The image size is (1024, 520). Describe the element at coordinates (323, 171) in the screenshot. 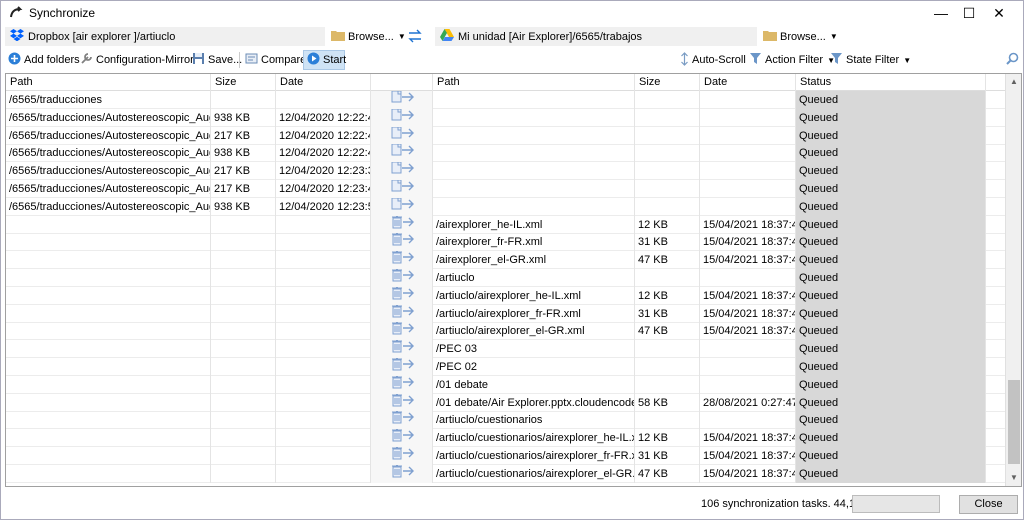

I see `left-date-cell: 12/04/2020 12:23:36` at that location.